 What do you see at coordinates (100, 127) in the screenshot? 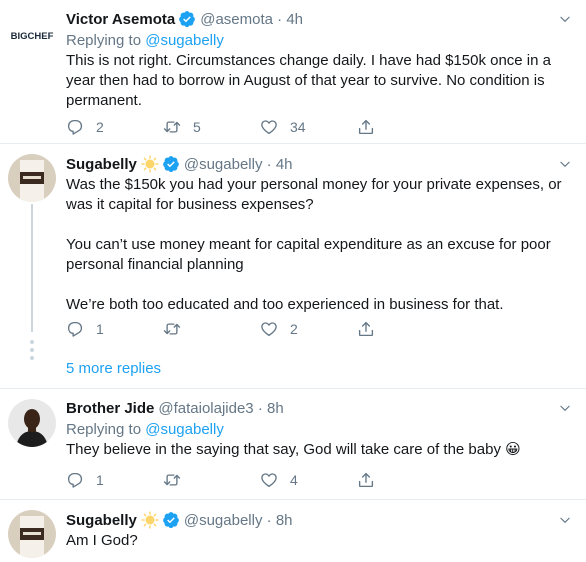
I see `reply-count: 2` at bounding box center [100, 127].